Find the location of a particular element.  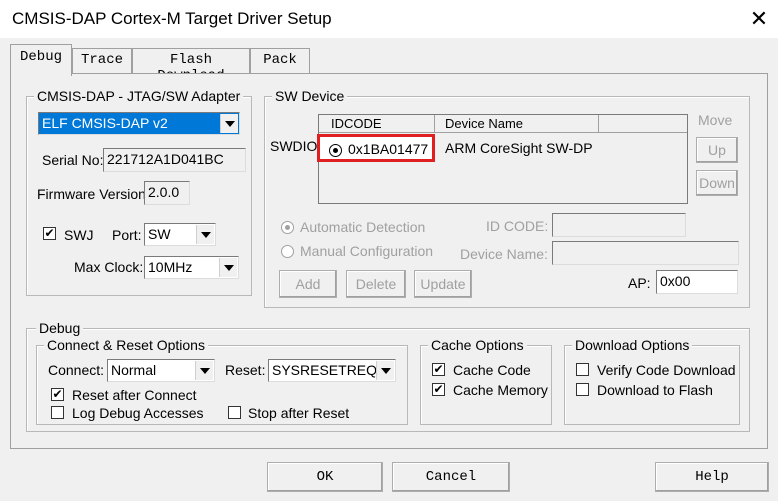

id-code-field is located at coordinates (619, 225).